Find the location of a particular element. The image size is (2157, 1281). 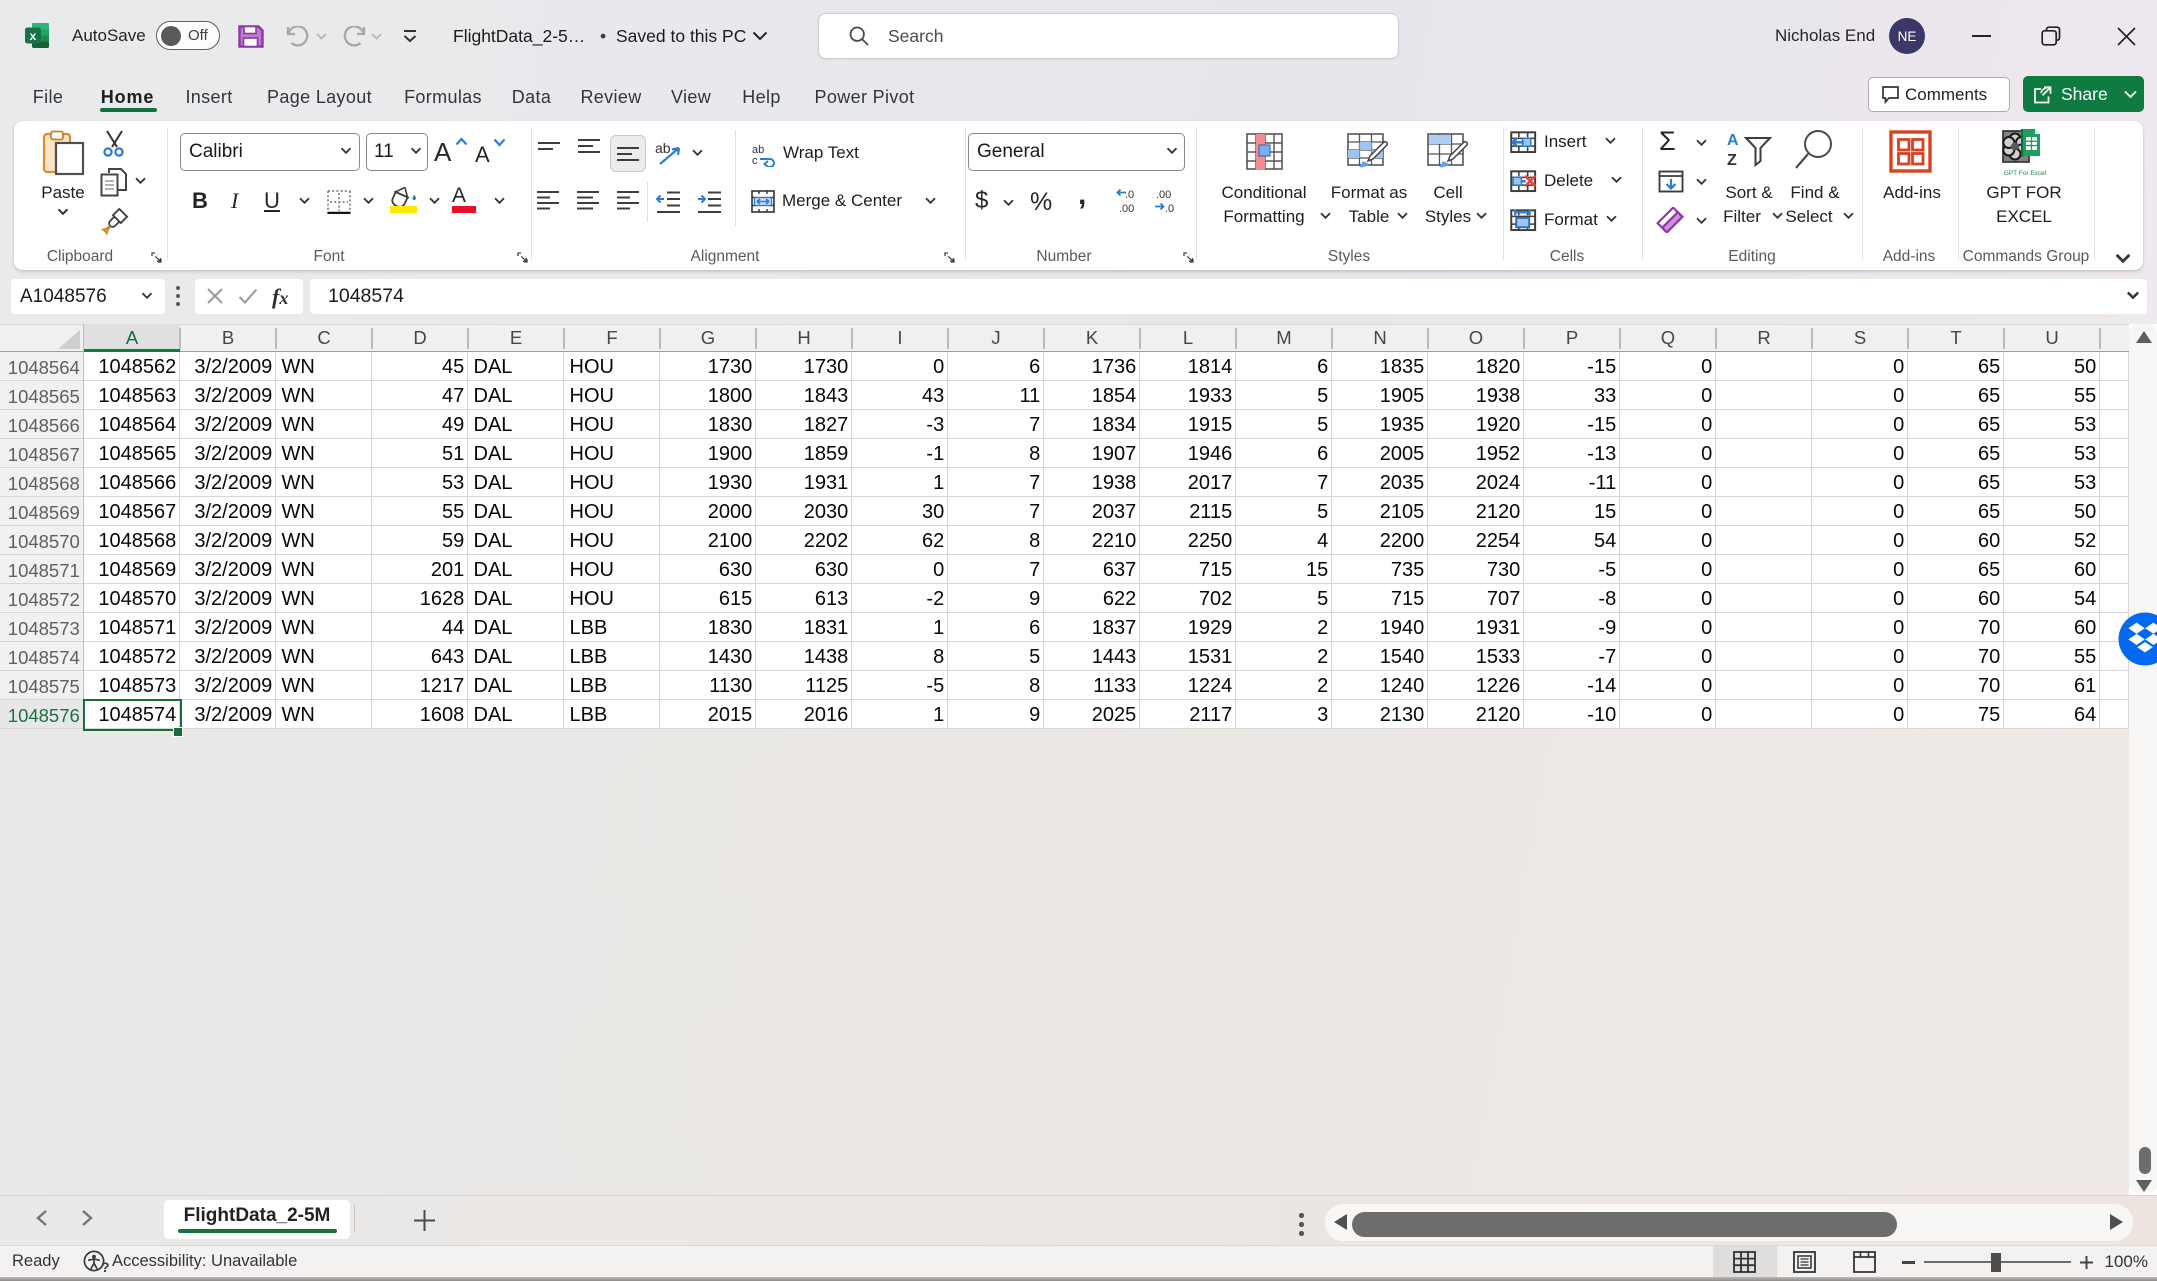

svg-text: c is located at coordinates (755, 161).